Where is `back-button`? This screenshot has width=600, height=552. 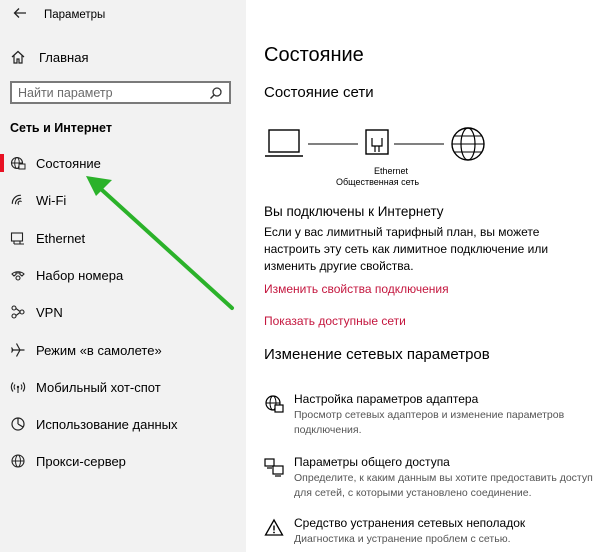
back-button is located at coordinates (20, 15).